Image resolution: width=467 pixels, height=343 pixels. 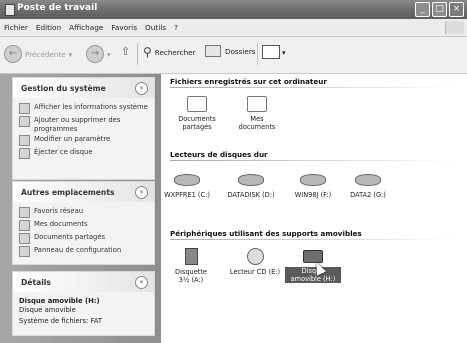 I want to click on group-title: Lecteurs de disques dur, so click(x=219, y=154).